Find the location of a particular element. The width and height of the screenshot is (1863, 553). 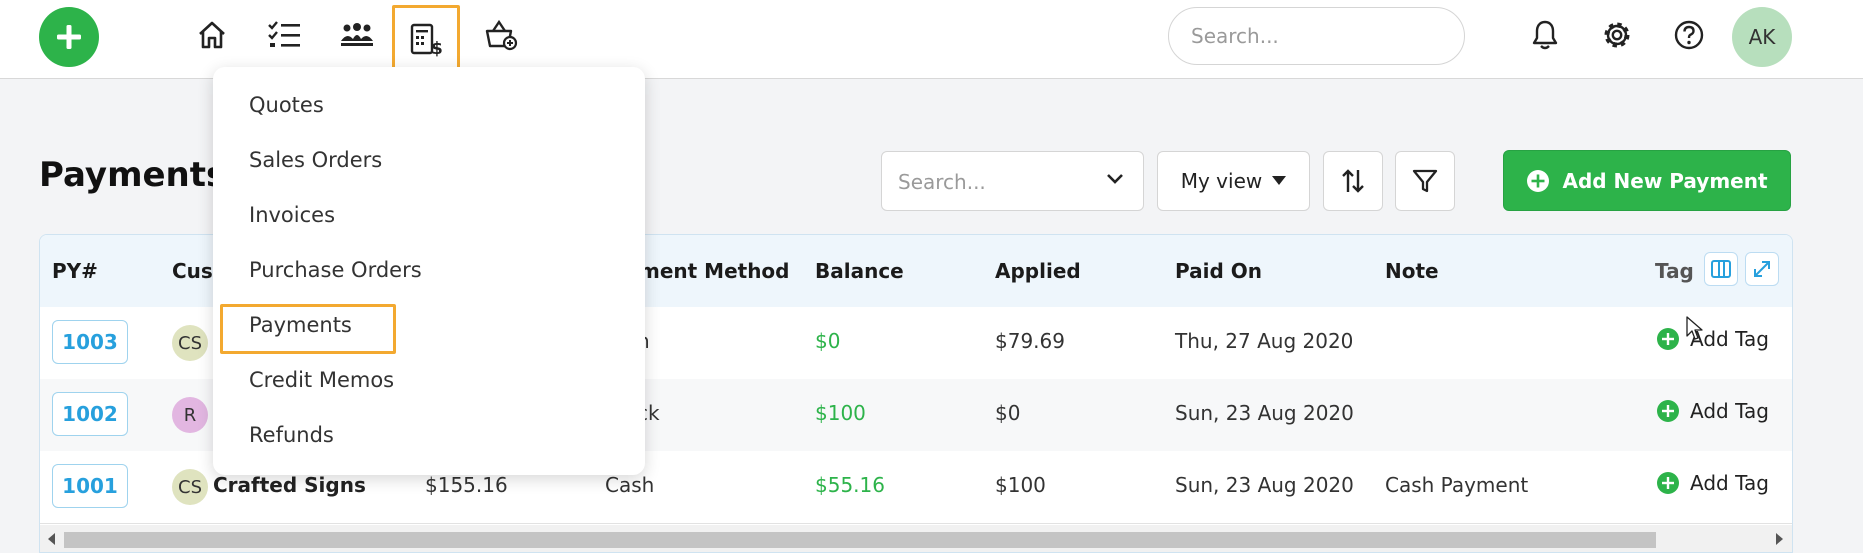

bell-icon is located at coordinates (1545, 35).